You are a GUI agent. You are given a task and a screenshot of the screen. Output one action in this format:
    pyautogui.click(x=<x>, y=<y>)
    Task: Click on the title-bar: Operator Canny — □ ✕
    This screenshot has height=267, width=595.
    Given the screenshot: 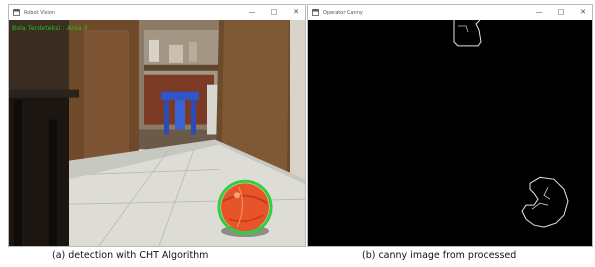 What is the action you would take?
    pyautogui.click(x=450, y=12)
    